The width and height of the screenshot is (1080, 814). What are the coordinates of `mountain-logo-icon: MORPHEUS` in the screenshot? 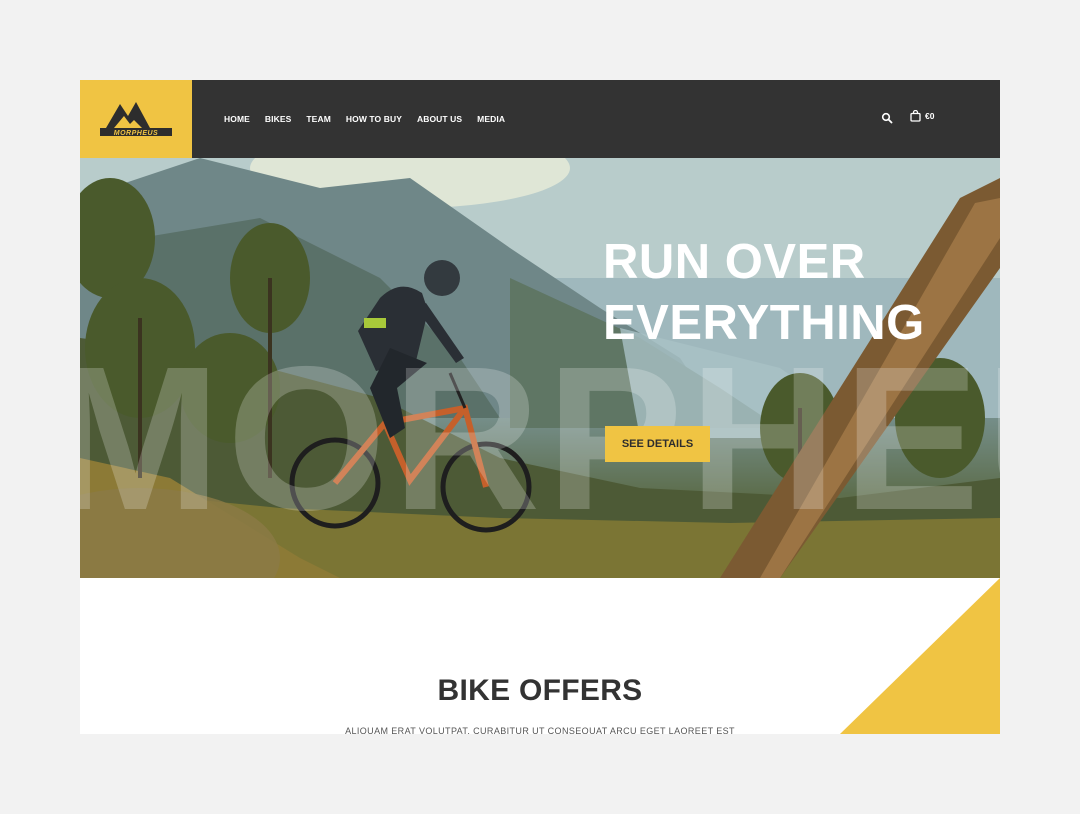 It's located at (136, 119).